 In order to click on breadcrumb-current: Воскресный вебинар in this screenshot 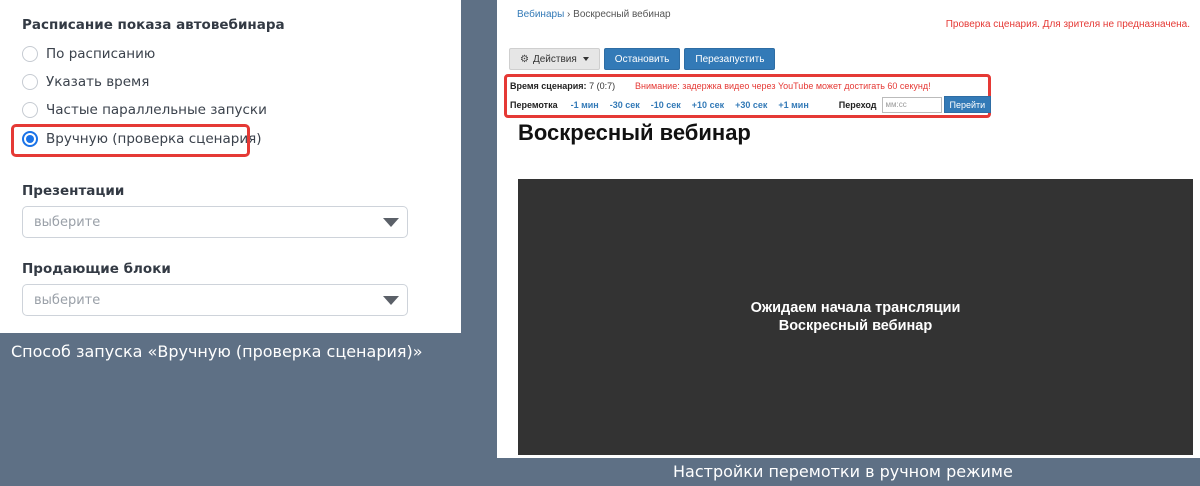, I will do `click(622, 14)`.